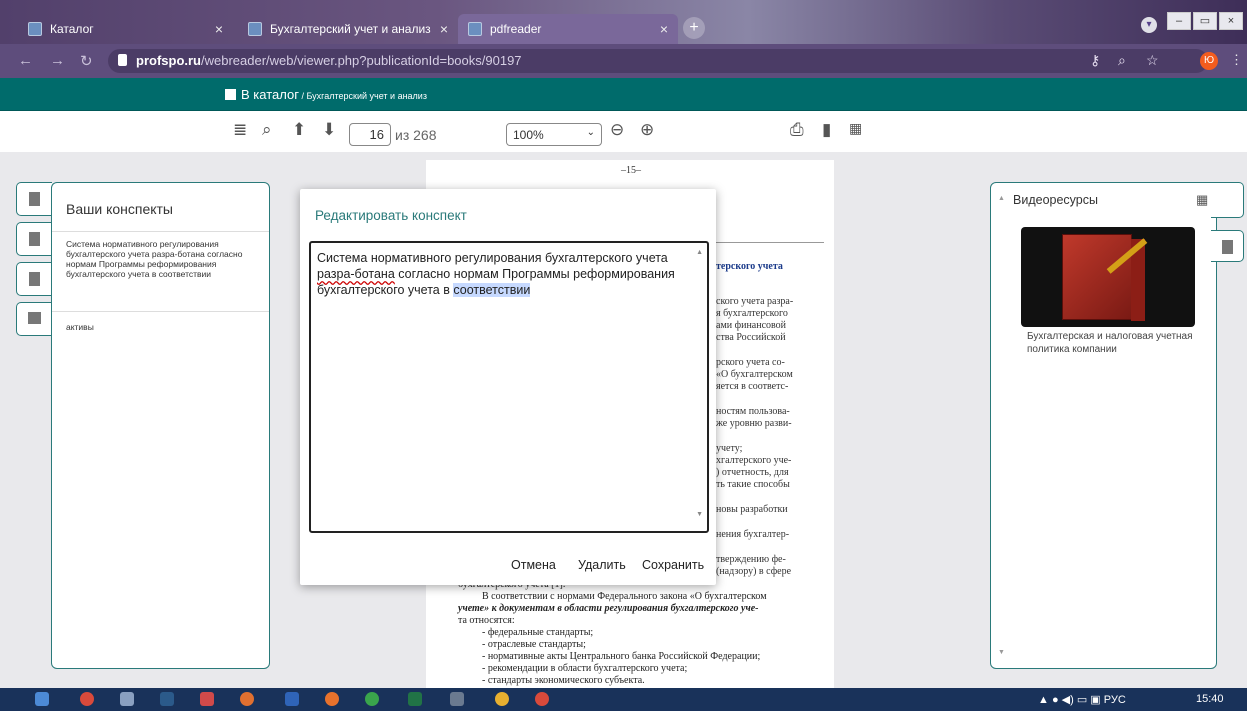 This screenshot has height=711, width=1247. I want to click on divider, so click(160, 311).